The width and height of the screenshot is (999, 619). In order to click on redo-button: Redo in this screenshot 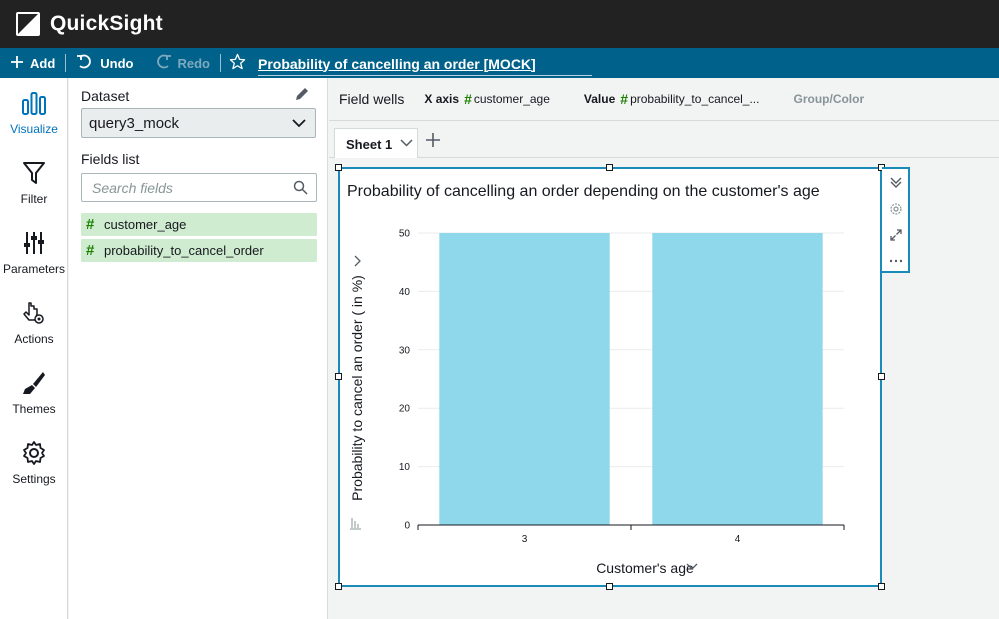, I will do `click(182, 63)`.